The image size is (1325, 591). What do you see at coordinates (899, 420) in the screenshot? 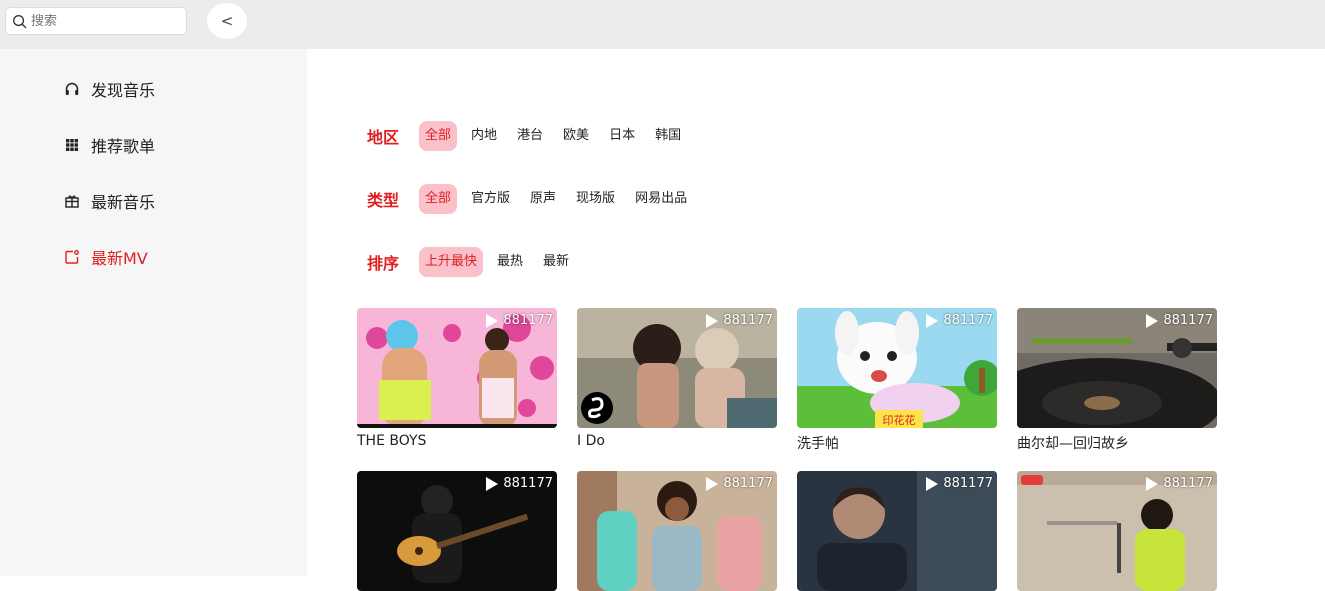
I see `svg-text: 印花花` at bounding box center [899, 420].